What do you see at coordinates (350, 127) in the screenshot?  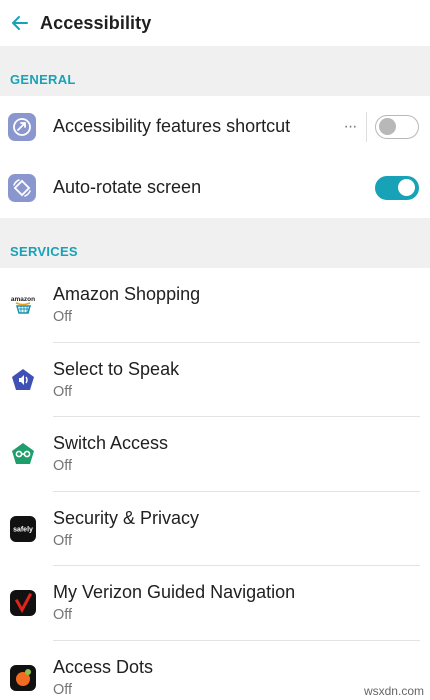 I see `more-options-icon: ···` at bounding box center [350, 127].